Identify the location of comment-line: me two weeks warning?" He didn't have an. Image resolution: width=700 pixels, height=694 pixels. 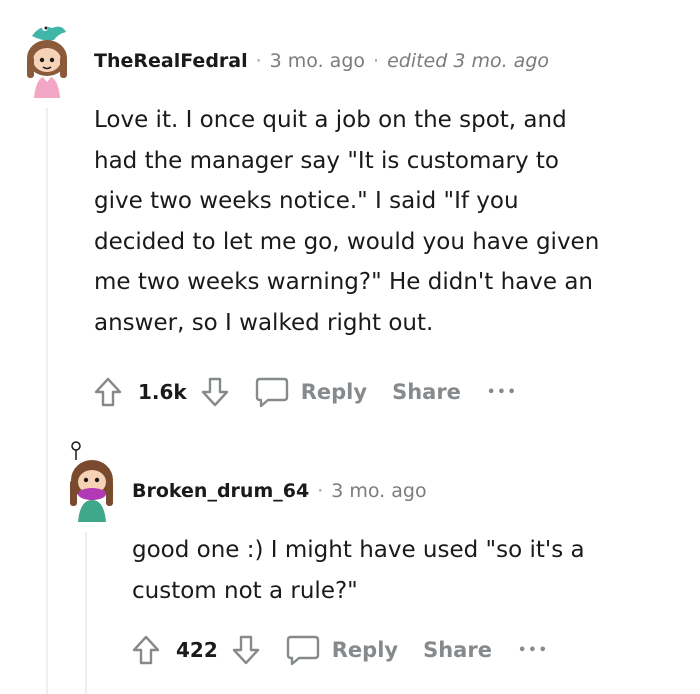
(343, 282).